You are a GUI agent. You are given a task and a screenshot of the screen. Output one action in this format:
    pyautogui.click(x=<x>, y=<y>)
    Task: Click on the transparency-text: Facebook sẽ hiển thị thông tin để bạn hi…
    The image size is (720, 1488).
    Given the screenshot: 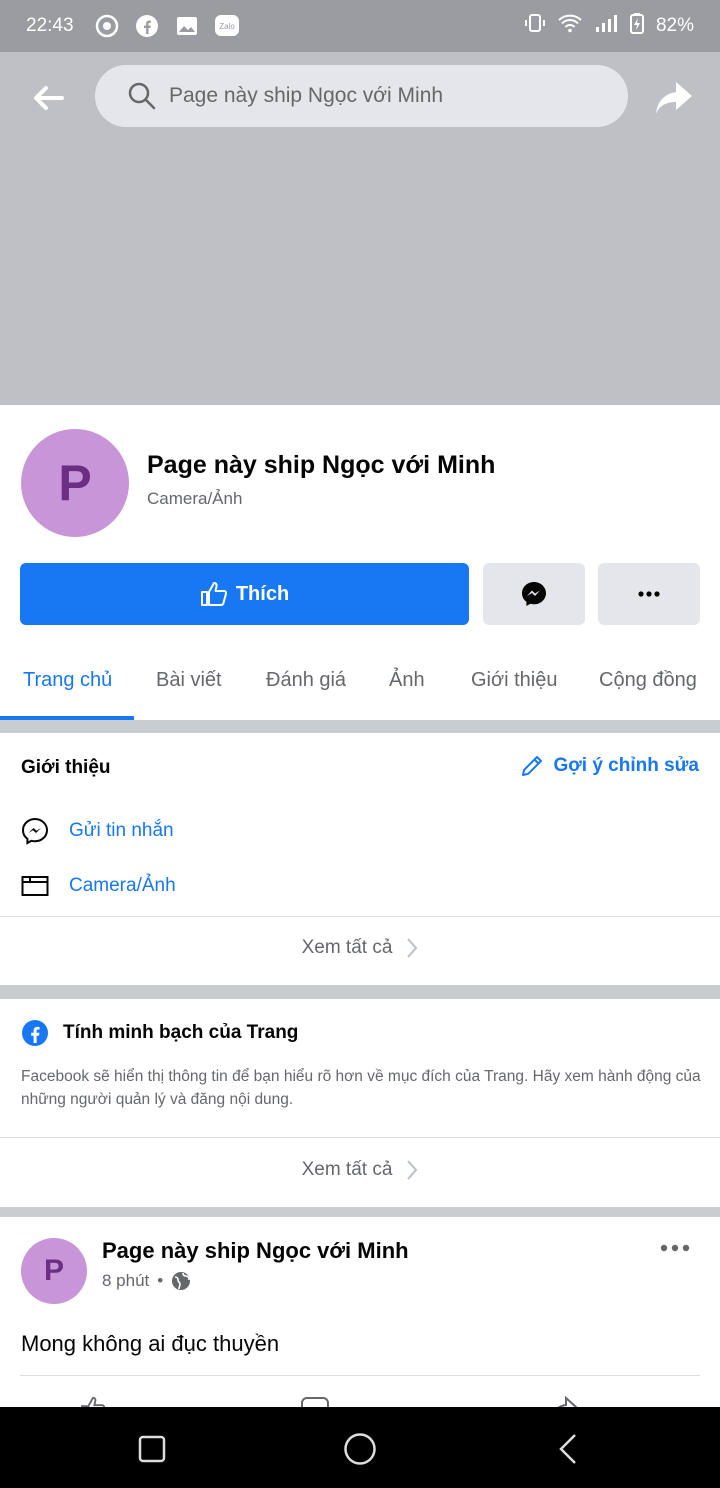 What is the action you would take?
    pyautogui.click(x=361, y=1088)
    